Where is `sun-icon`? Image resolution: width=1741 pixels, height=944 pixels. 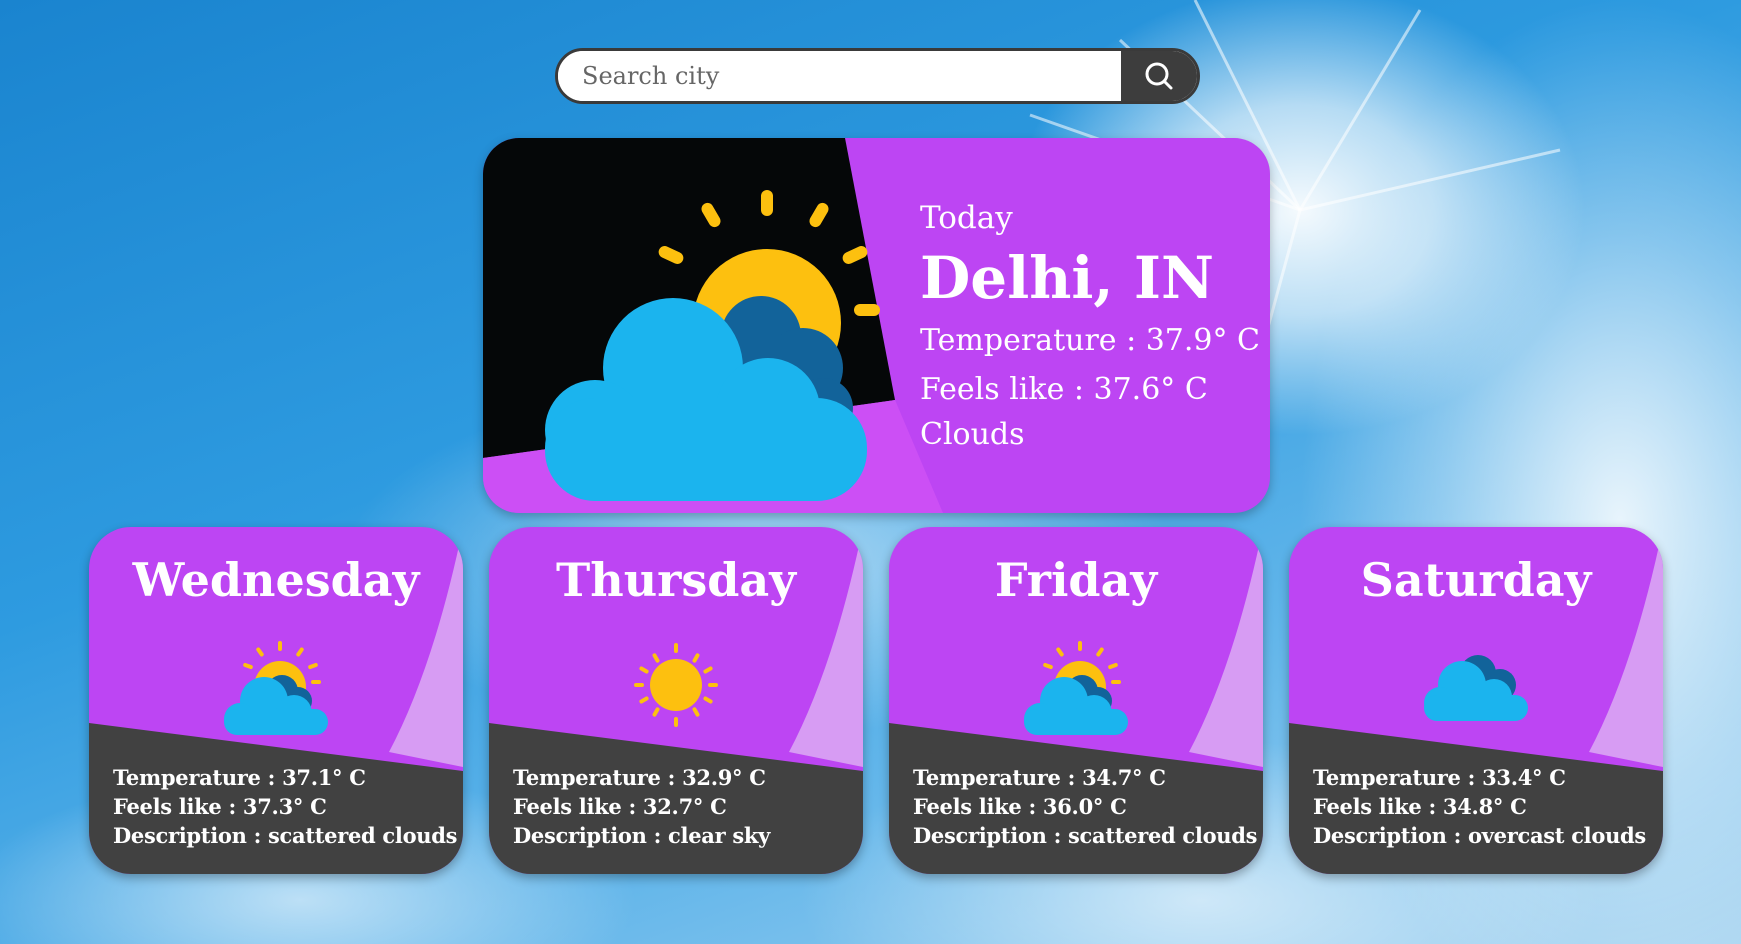
sun-icon is located at coordinates (676, 685).